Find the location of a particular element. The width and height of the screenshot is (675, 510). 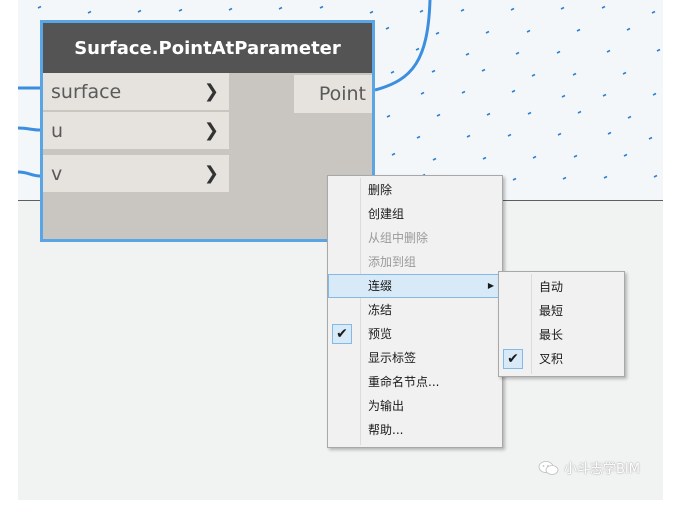

menu-item-label: 从组中删除 is located at coordinates (398, 238).